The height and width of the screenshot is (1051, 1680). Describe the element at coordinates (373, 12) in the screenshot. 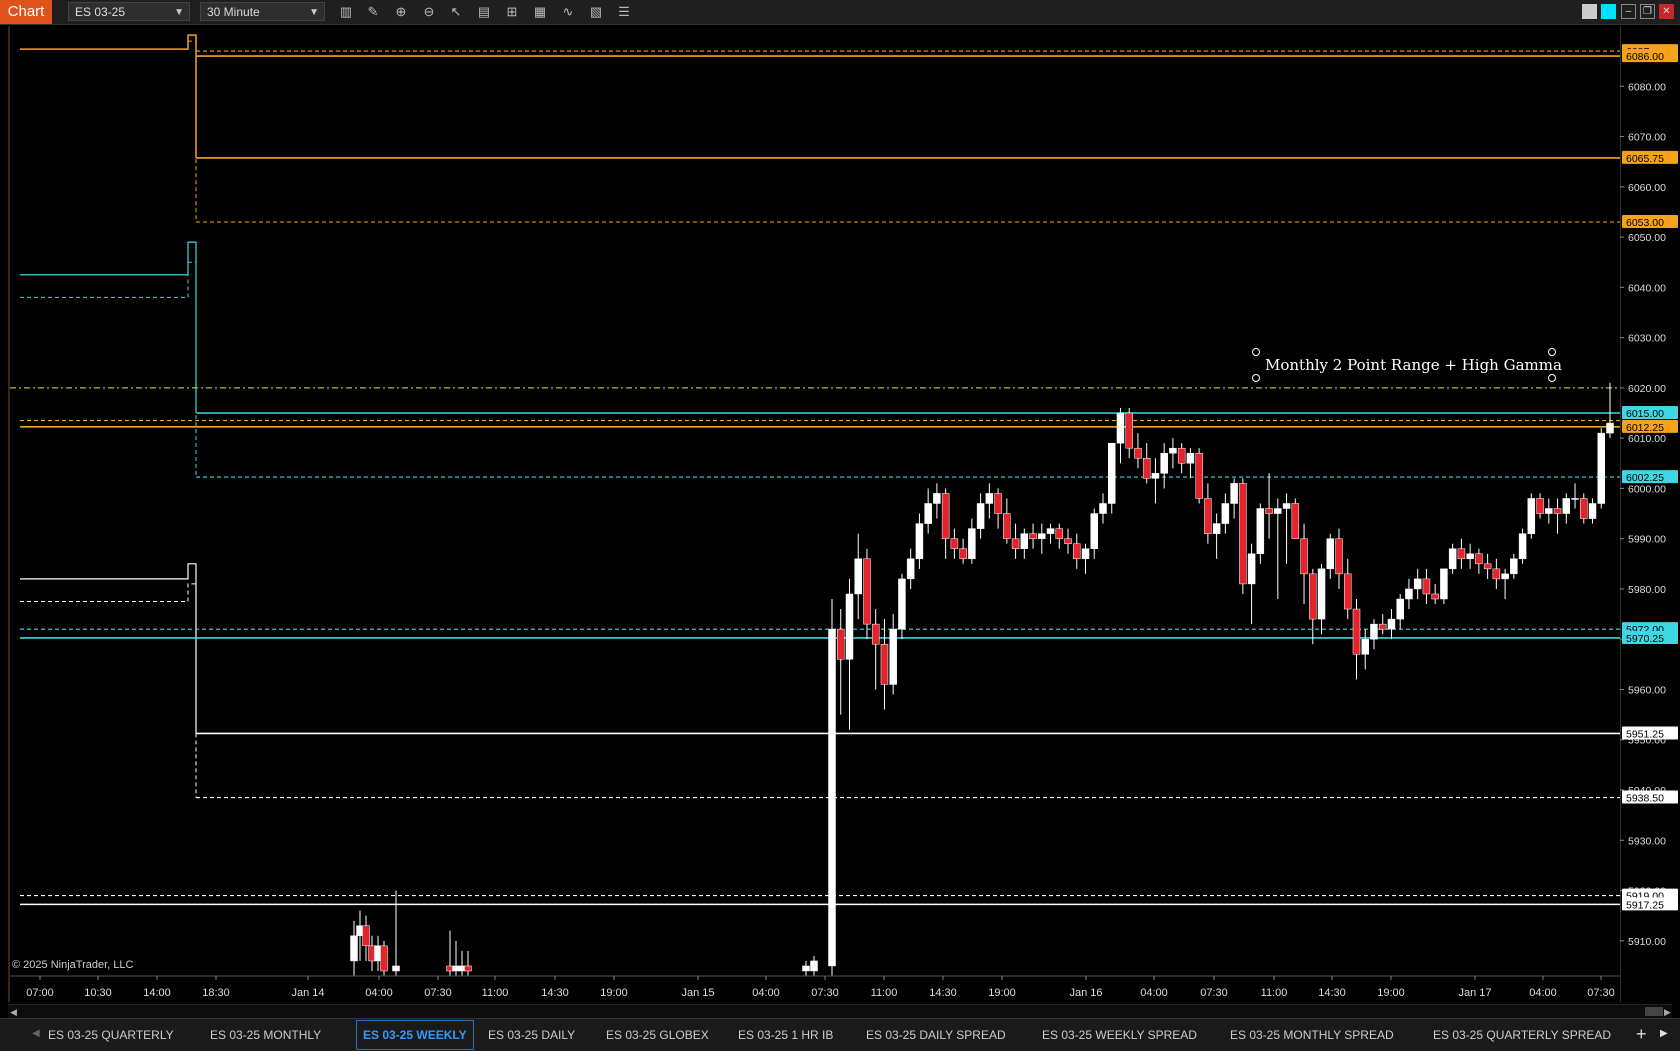

I see `drawing-tool-icon: ✎` at that location.